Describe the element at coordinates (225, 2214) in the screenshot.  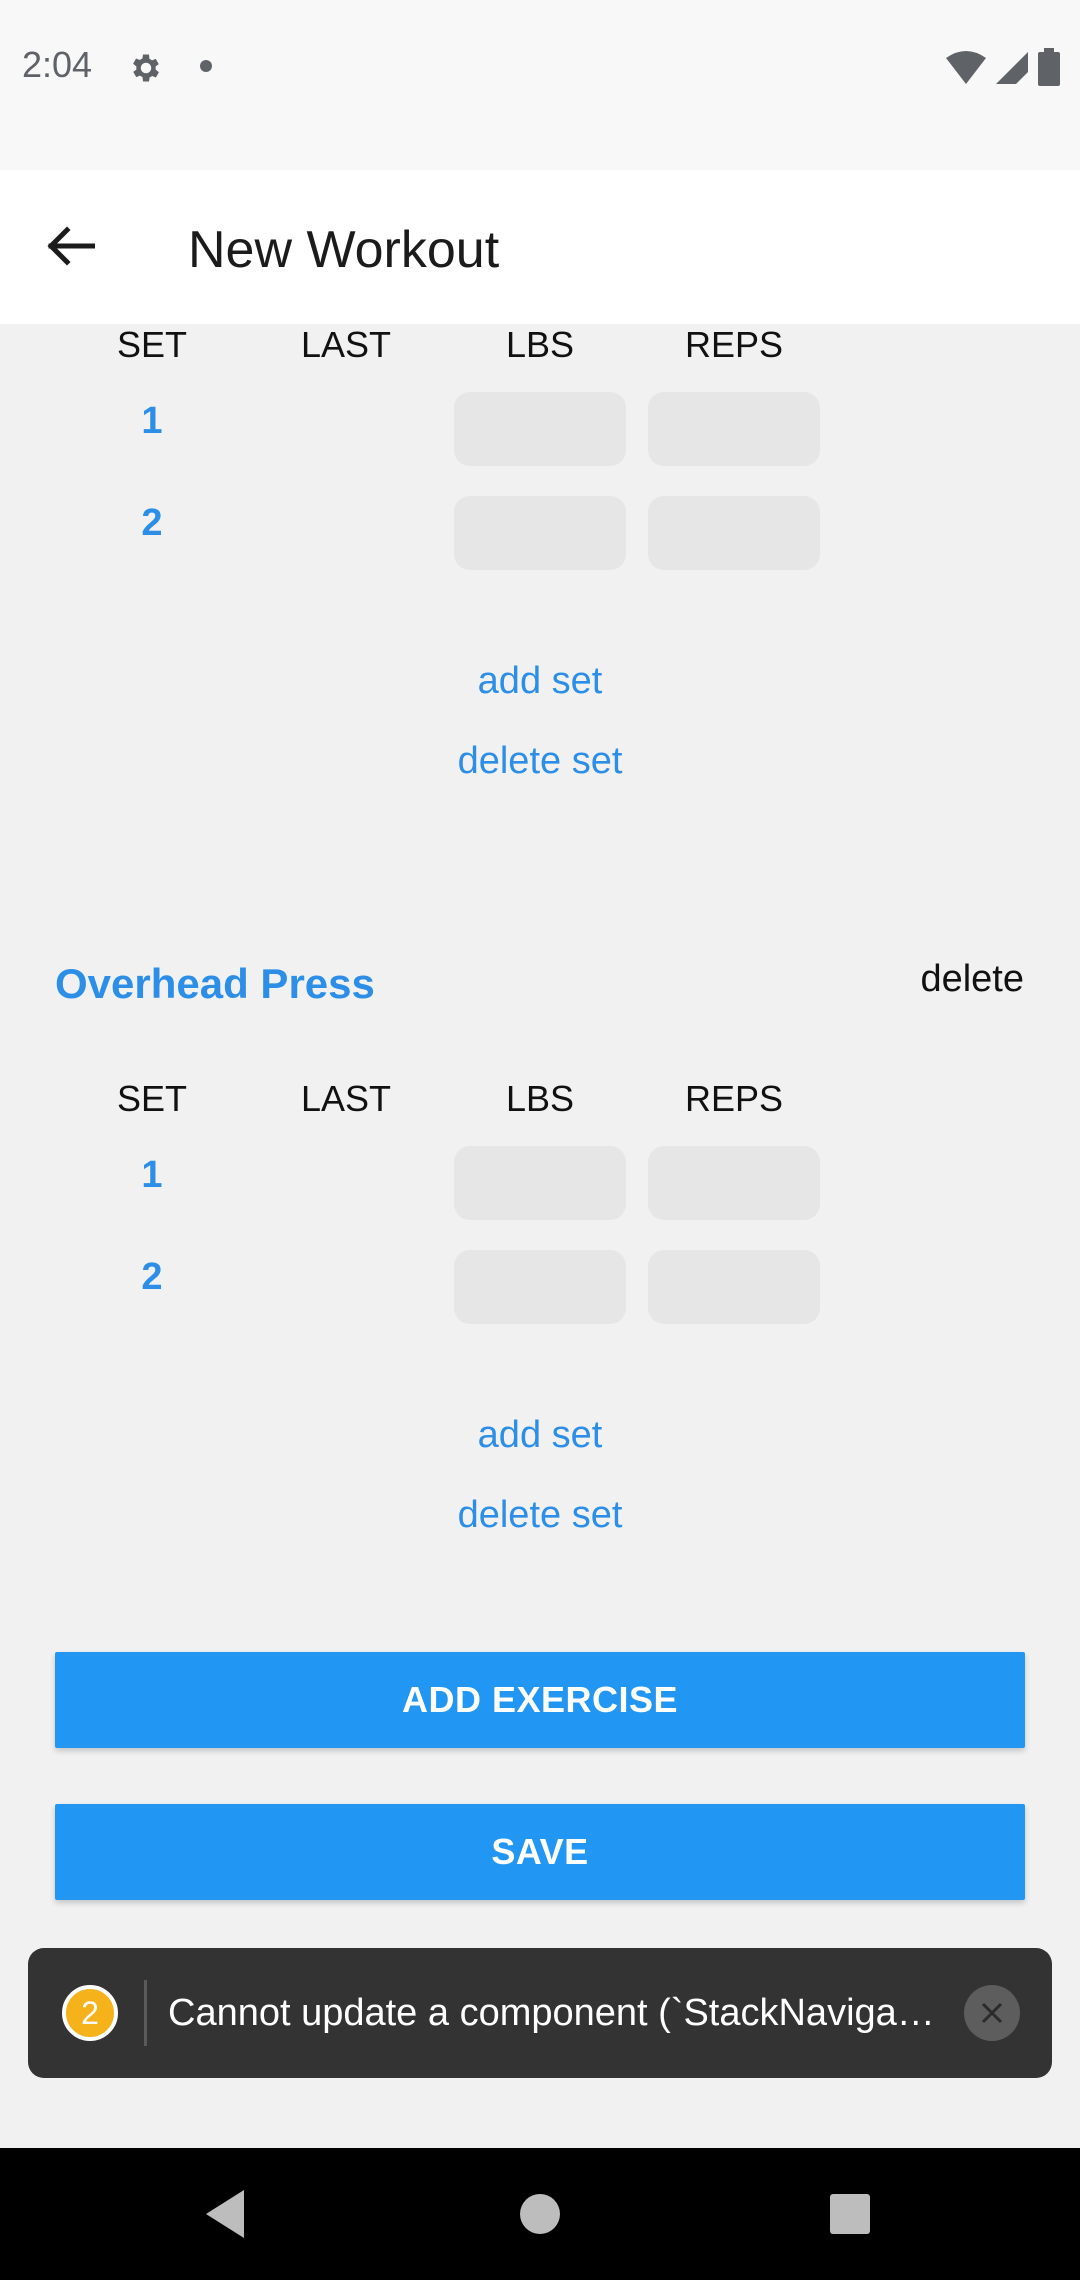
I see `nav-back-icon` at that location.